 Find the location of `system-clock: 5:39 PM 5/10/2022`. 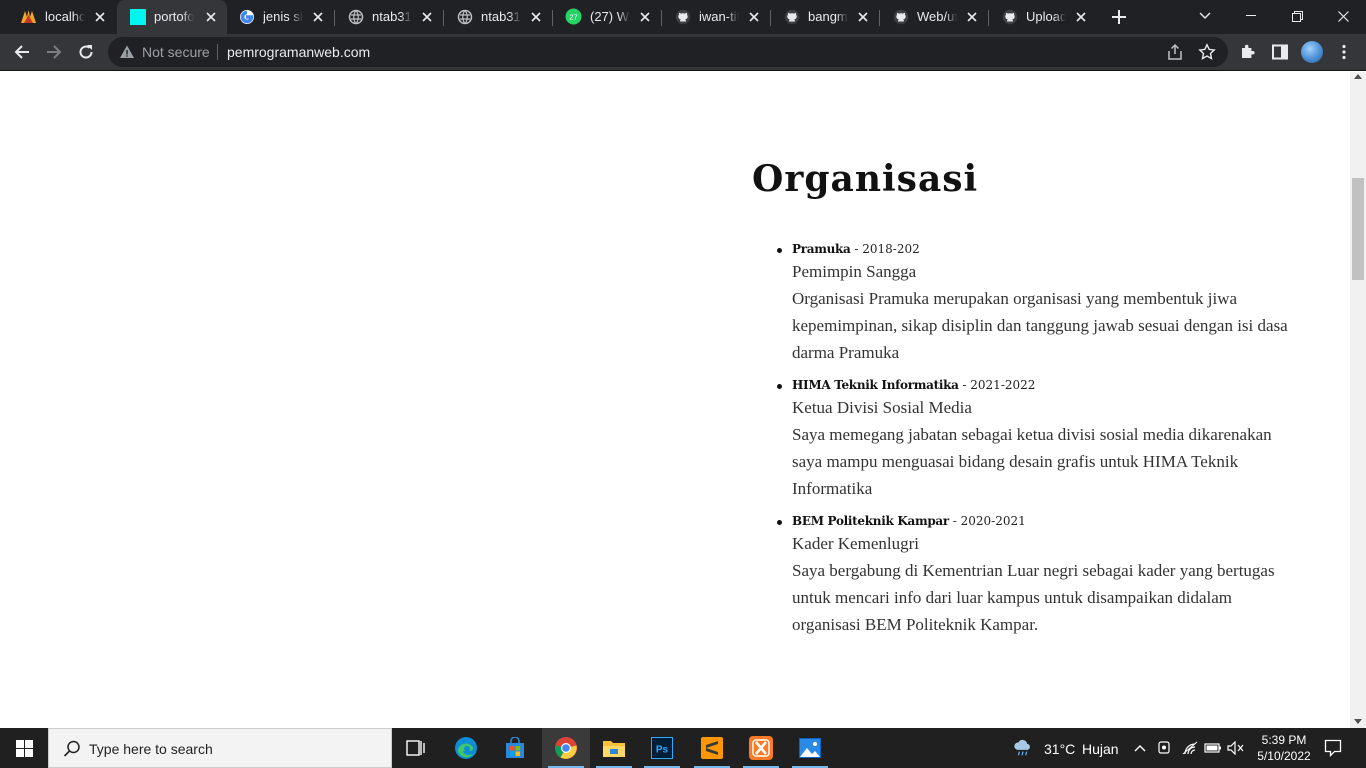

system-clock: 5:39 PM 5/10/2022 is located at coordinates (1284, 748).